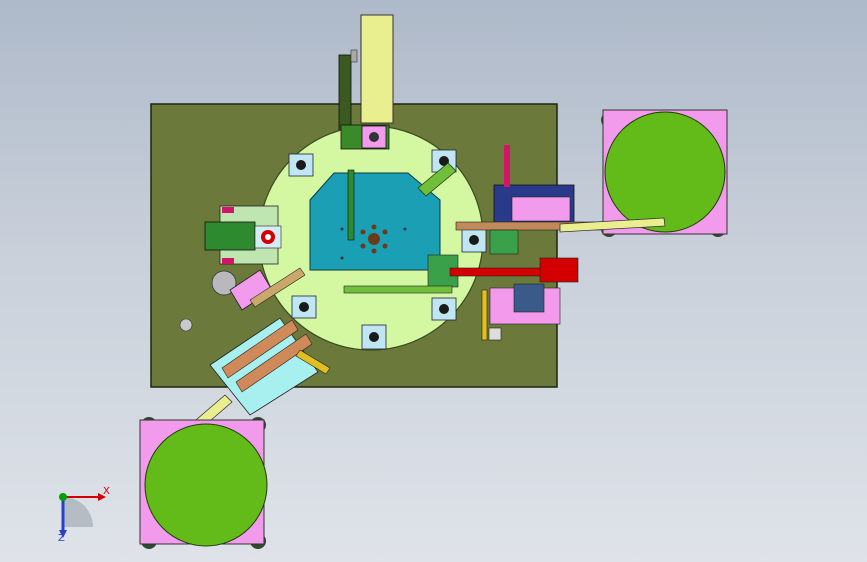  I want to click on z-axis-label: Z, so click(61, 538).